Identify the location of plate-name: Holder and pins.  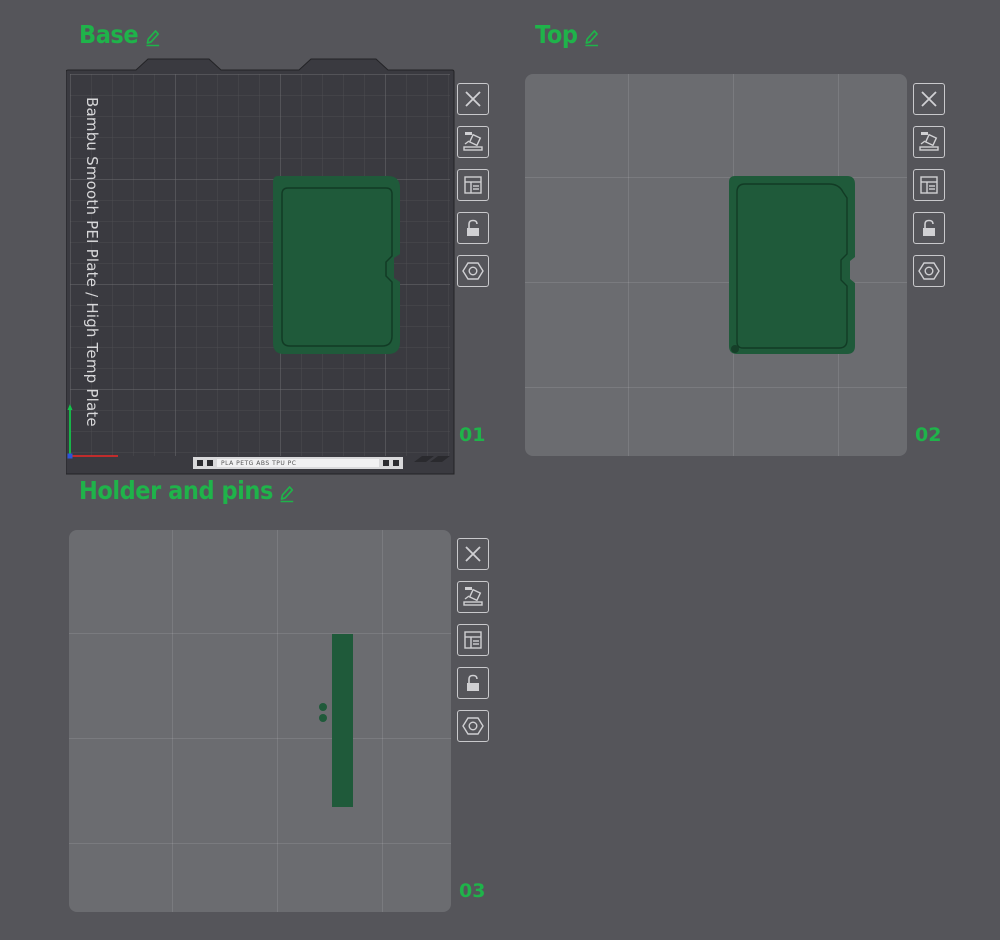
(176, 490).